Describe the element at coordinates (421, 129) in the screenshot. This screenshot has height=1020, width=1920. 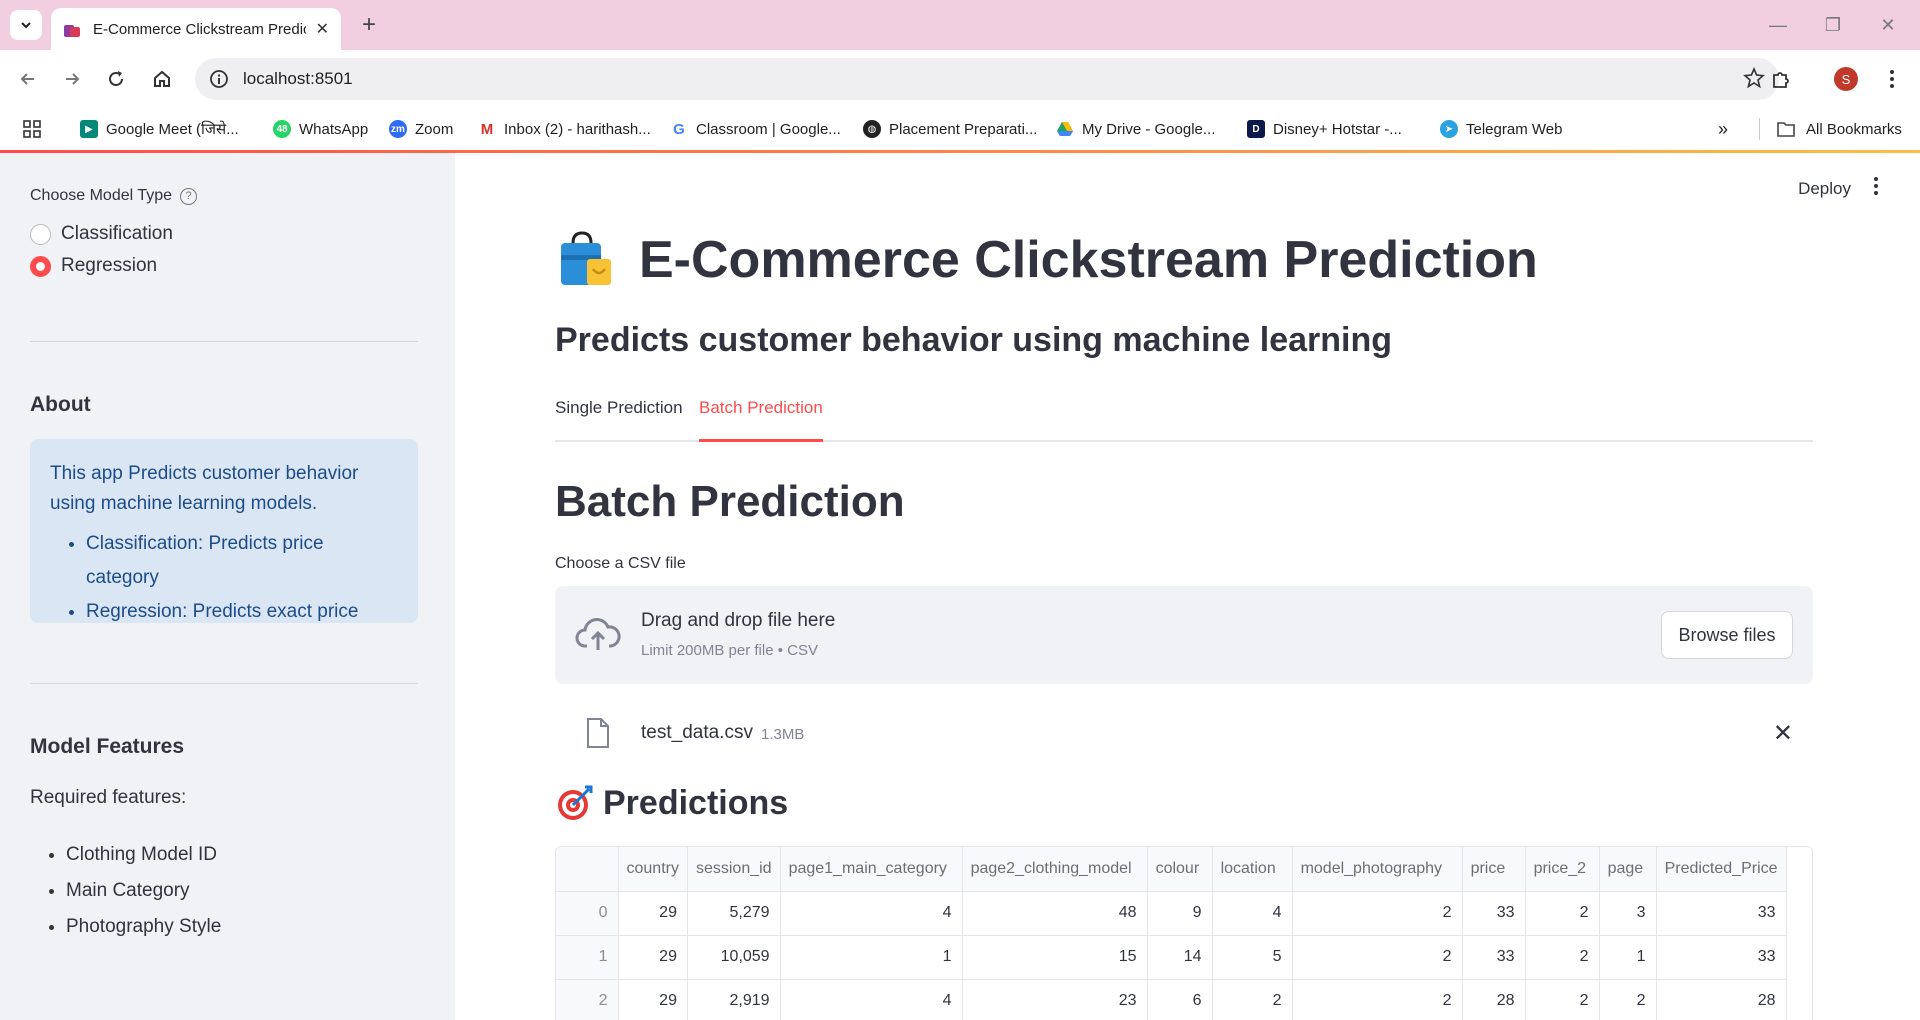
I see `bookmark-zoom: zm Zoom` at that location.